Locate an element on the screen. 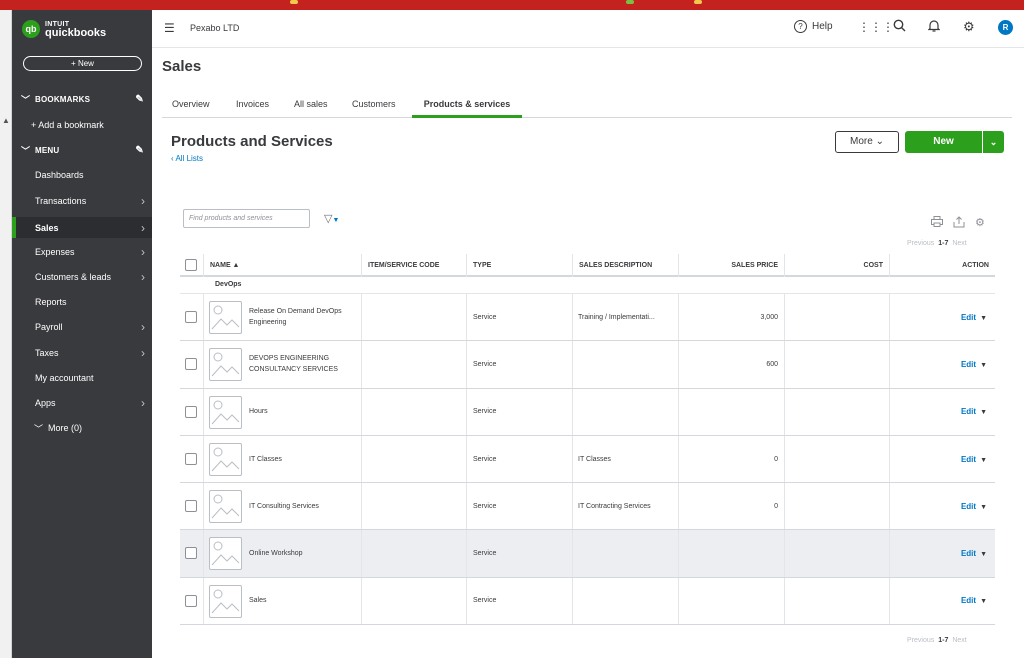 The height and width of the screenshot is (658, 1024). cost-cell is located at coordinates (836, 553).